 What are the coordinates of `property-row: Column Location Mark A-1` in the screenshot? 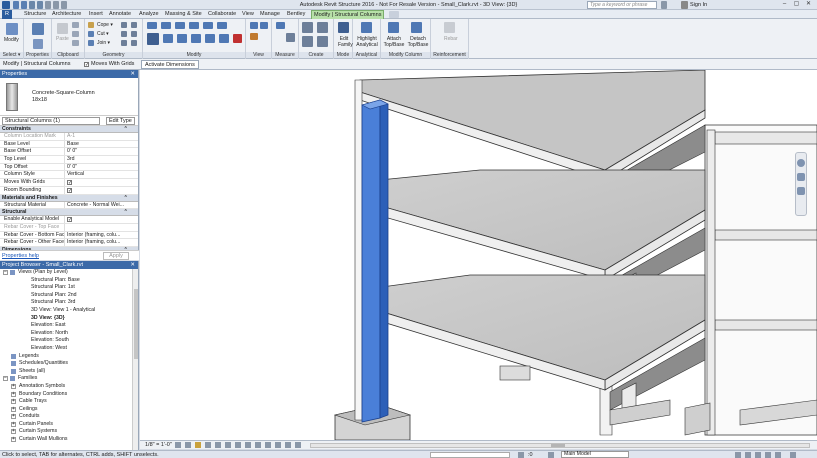 It's located at (69, 137).